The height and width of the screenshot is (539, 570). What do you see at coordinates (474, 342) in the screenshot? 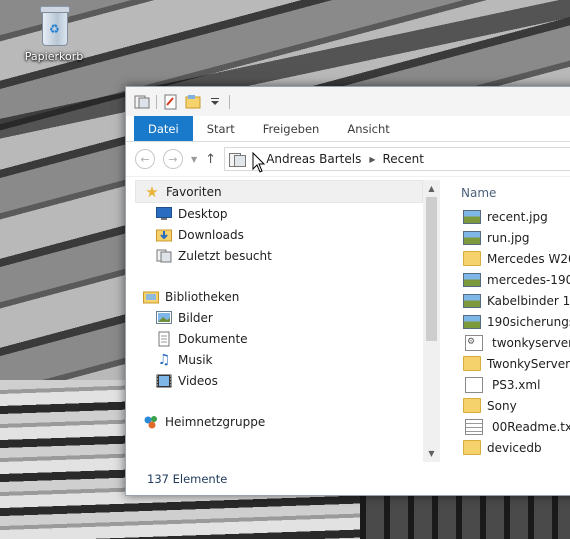
I see `settings-file-icon` at bounding box center [474, 342].